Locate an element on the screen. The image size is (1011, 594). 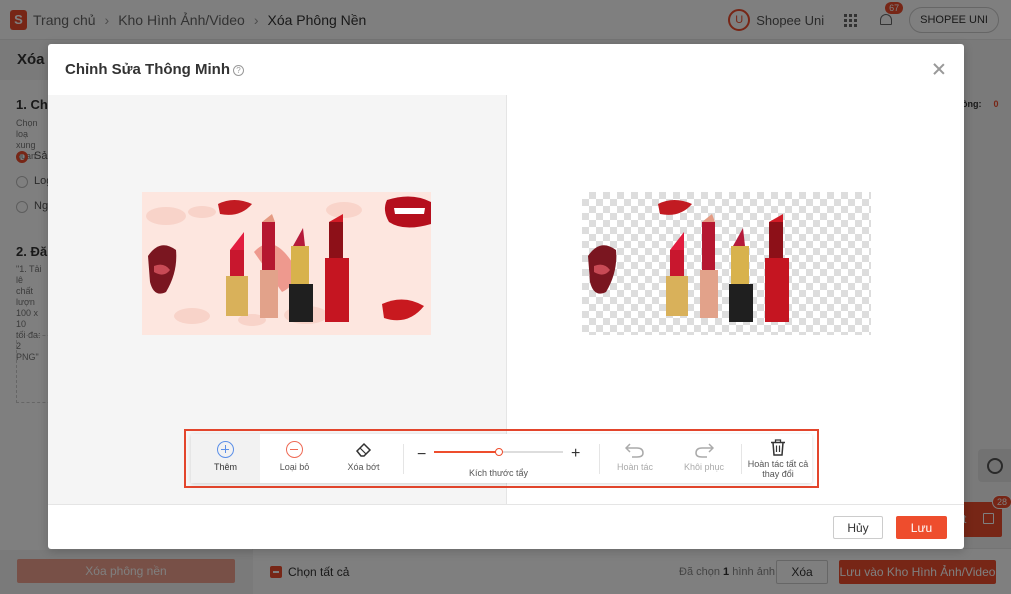
original-image is located at coordinates (286, 263).